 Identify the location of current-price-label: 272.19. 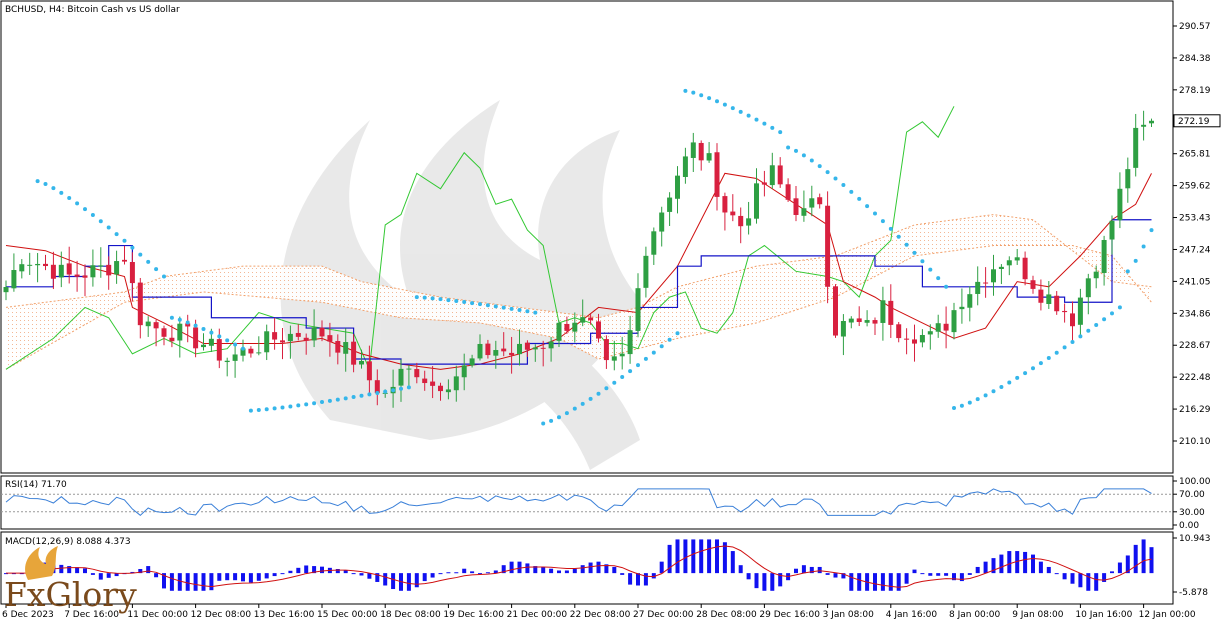
(1194, 122).